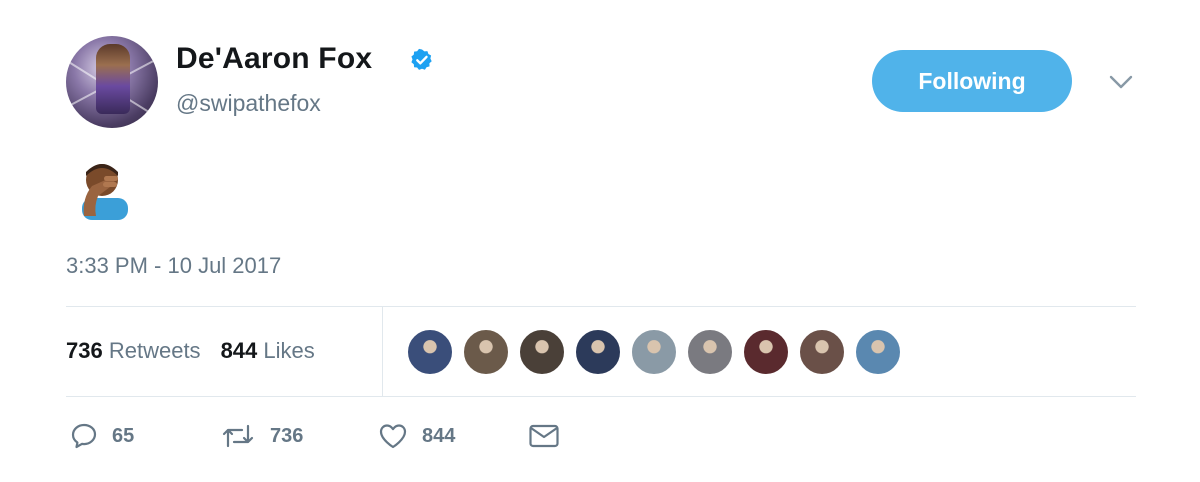 The height and width of the screenshot is (482, 1200). What do you see at coordinates (248, 103) in the screenshot?
I see `user-handle: @swipathefox` at bounding box center [248, 103].